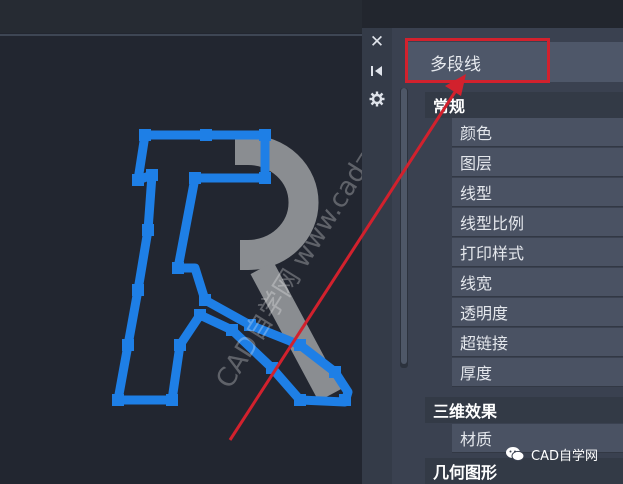  I want to click on prop-lineweight: 线宽, so click(537, 282).